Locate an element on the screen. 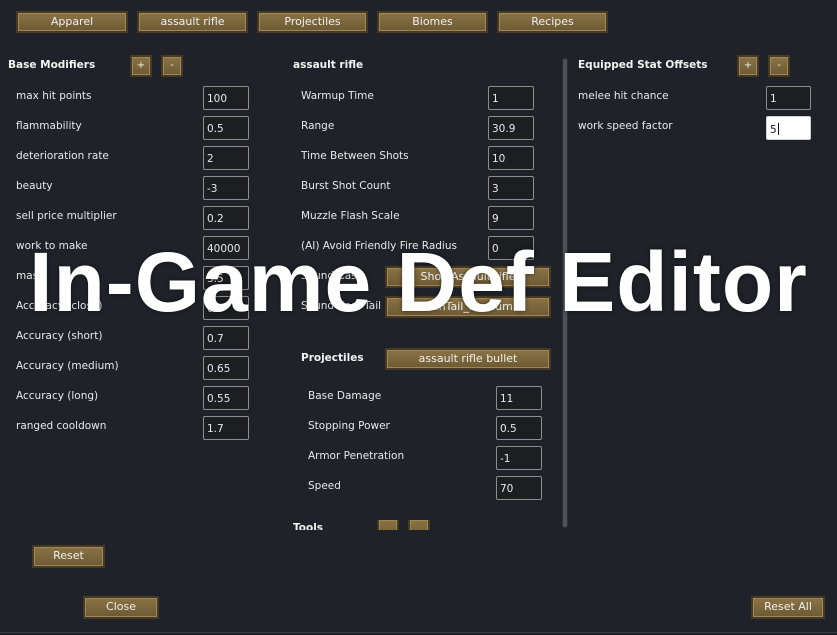 This screenshot has width=837, height=635. projectile-select-button: assault rifle bullet is located at coordinates (468, 359).